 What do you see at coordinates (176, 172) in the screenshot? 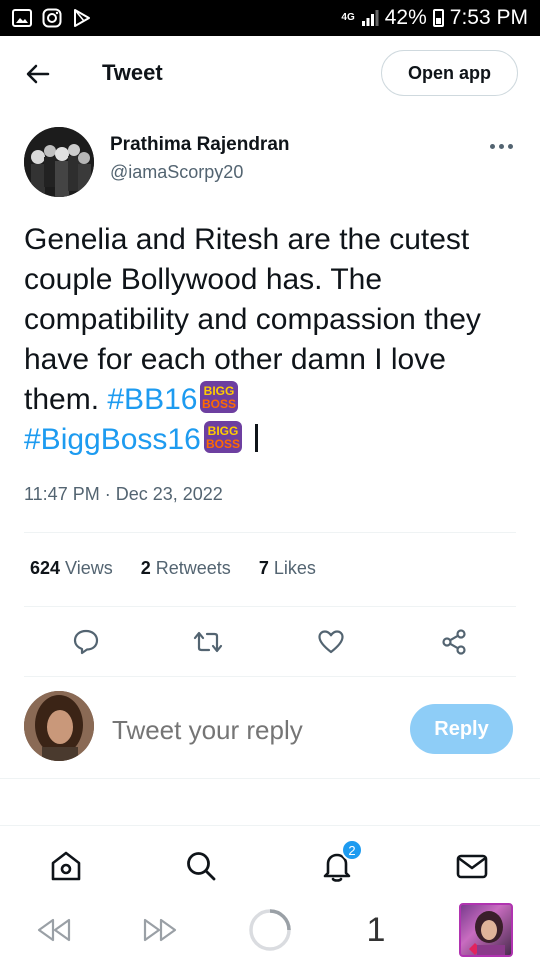
I see `author-handle: @iamaScorpy20` at bounding box center [176, 172].